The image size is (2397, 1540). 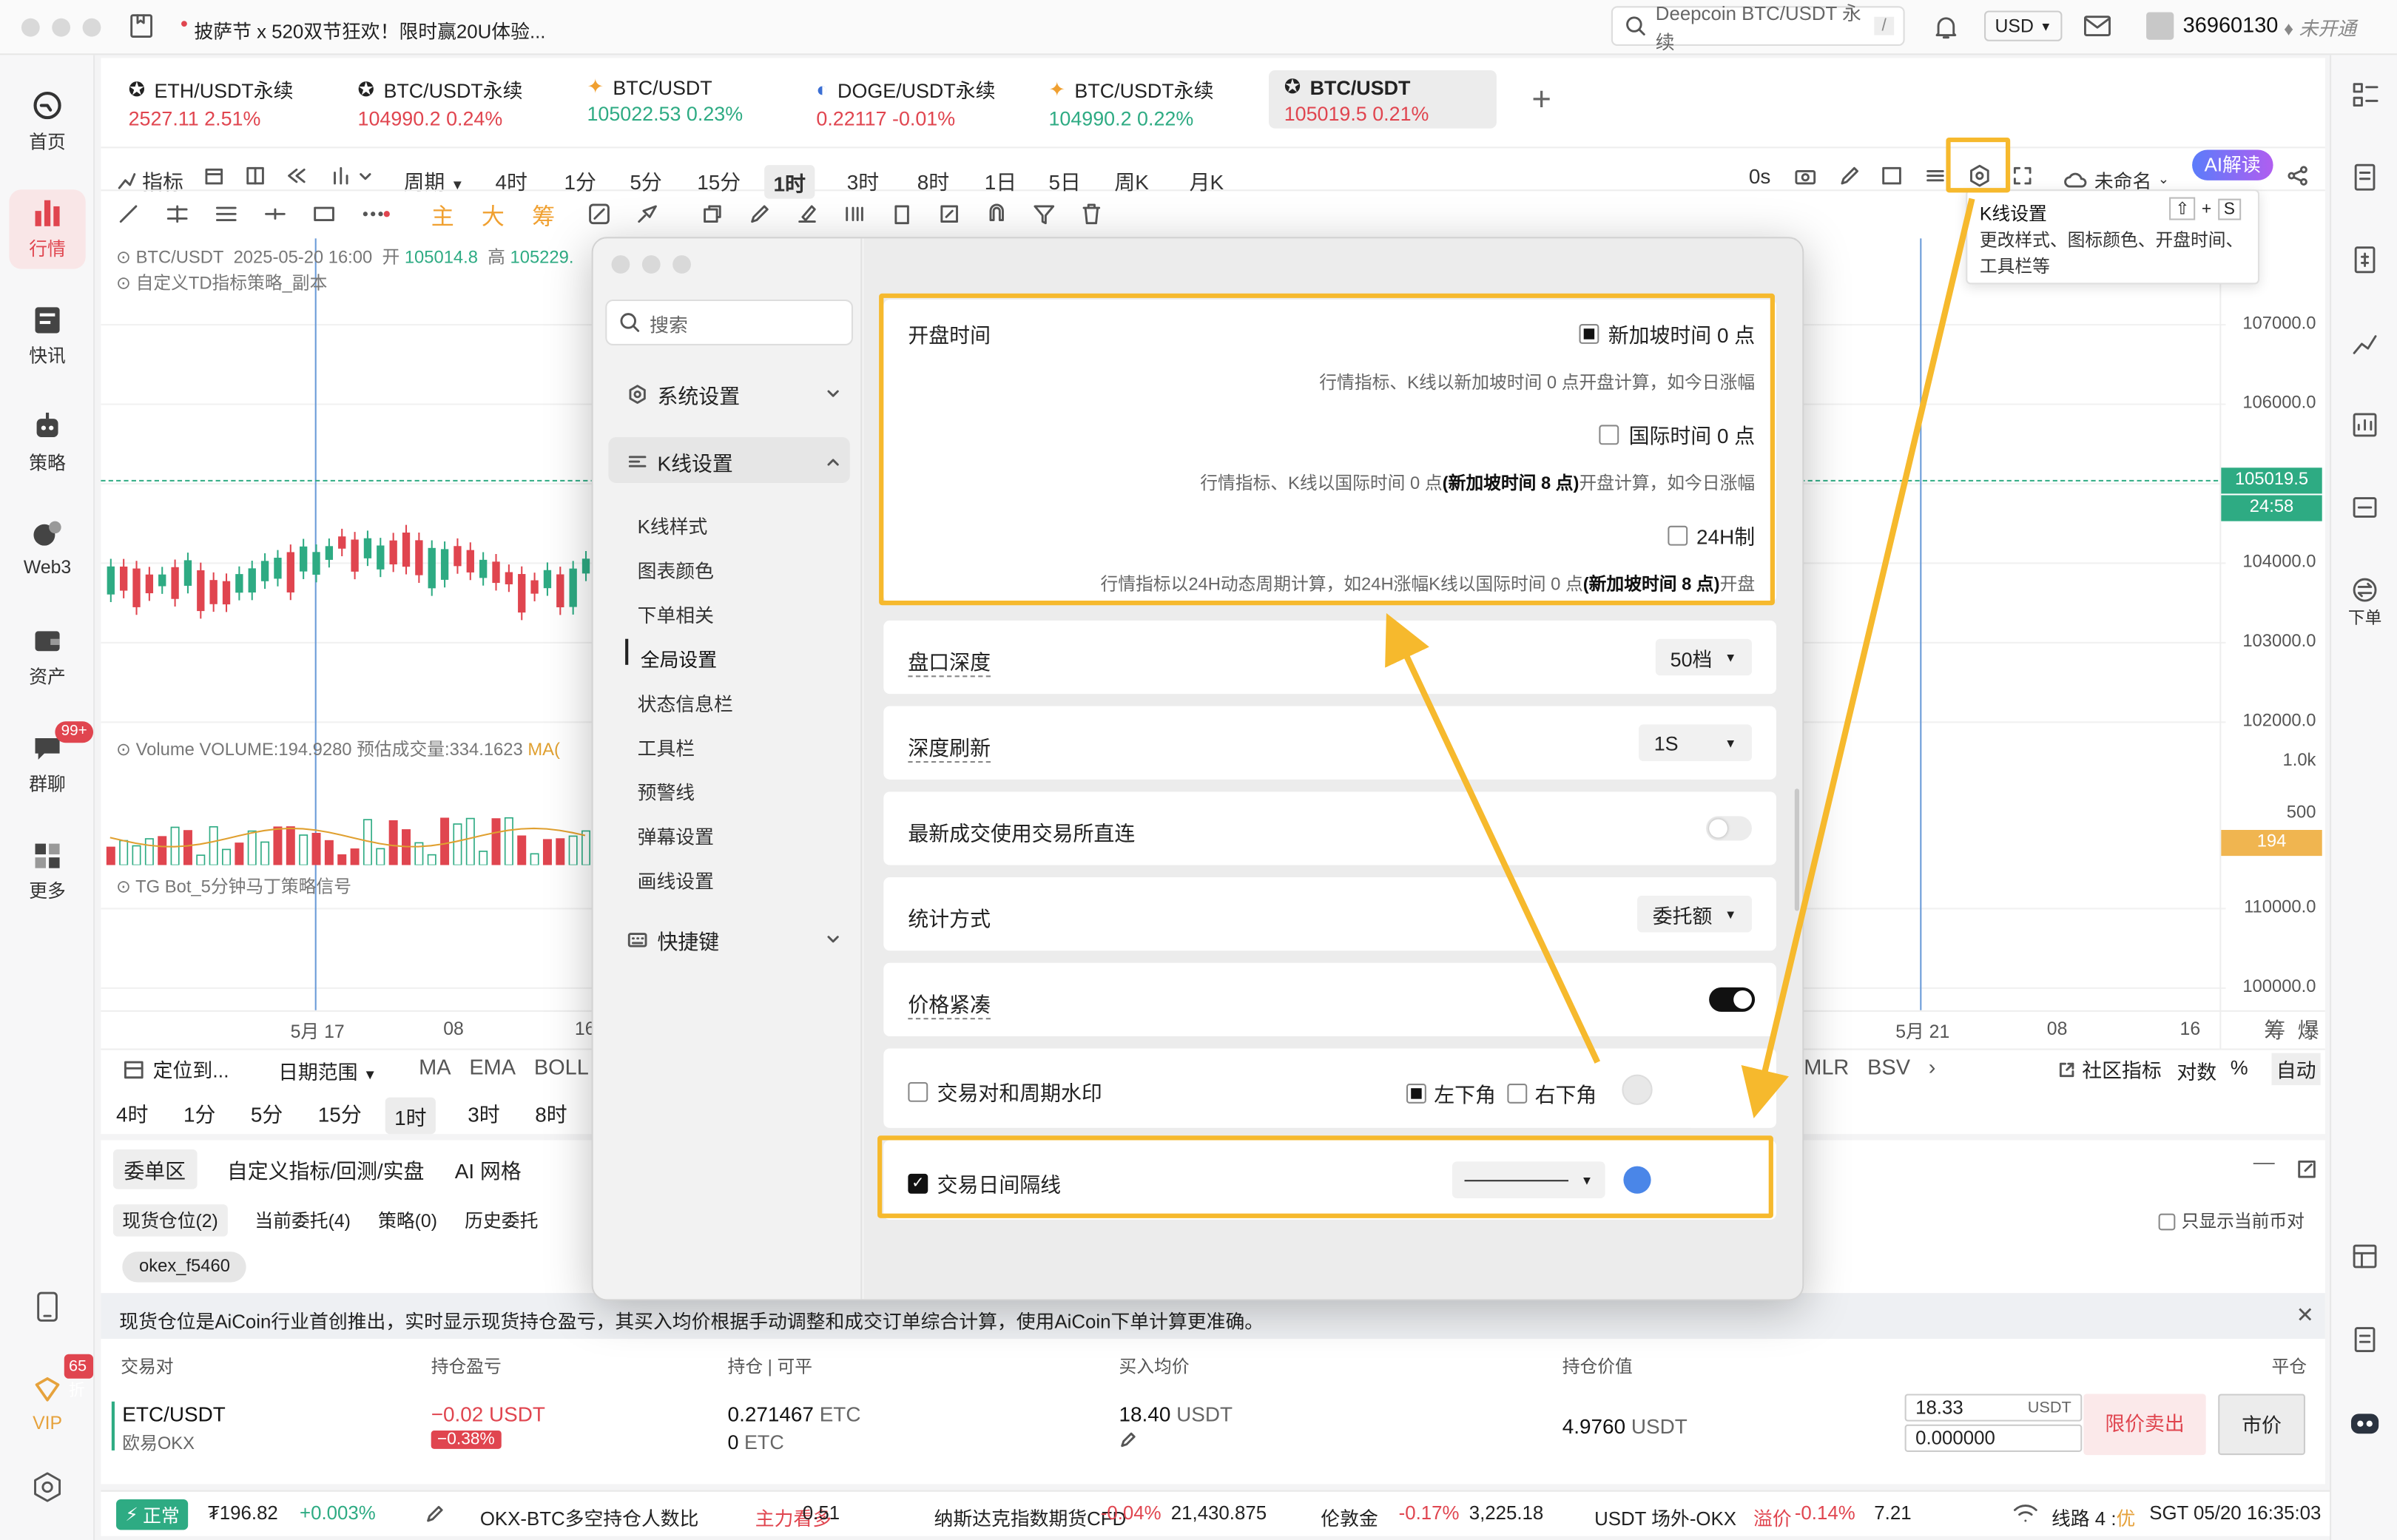 I want to click on clipboard-tool-icon, so click(x=902, y=214).